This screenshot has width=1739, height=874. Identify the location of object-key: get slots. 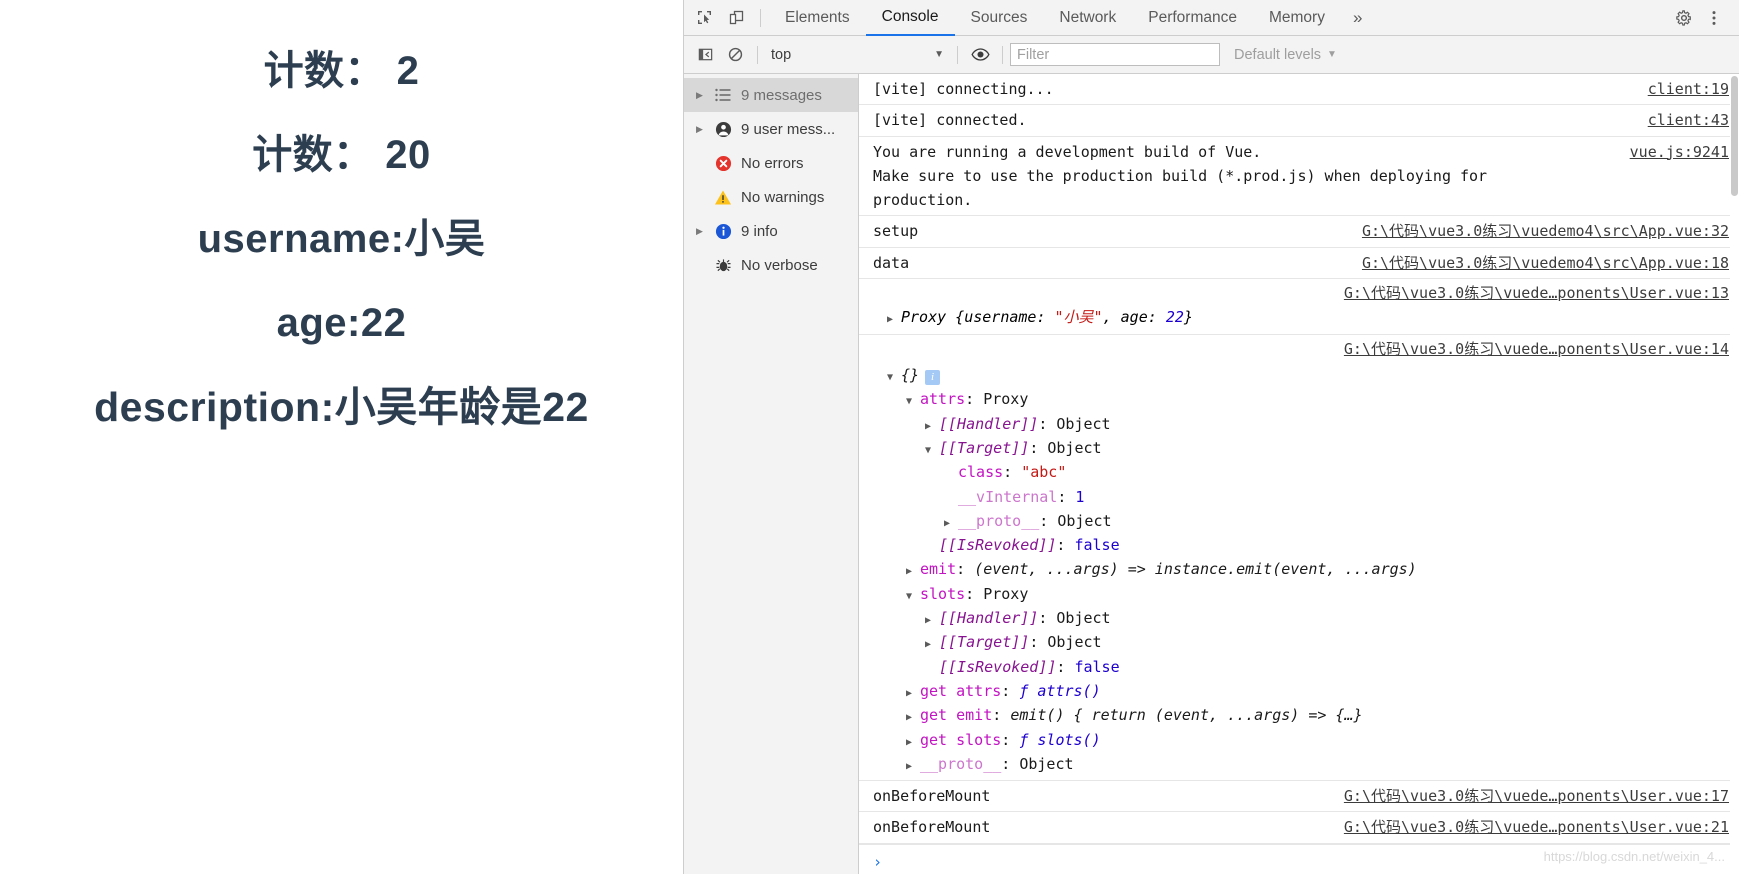
(961, 739).